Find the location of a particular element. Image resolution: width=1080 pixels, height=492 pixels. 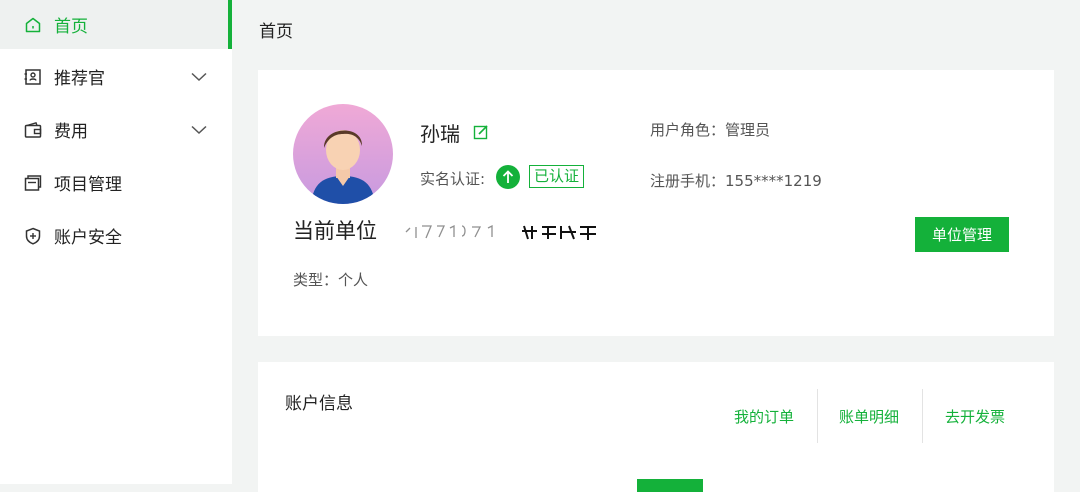

sidebar-item-security: 账户安全 is located at coordinates (116, 235).